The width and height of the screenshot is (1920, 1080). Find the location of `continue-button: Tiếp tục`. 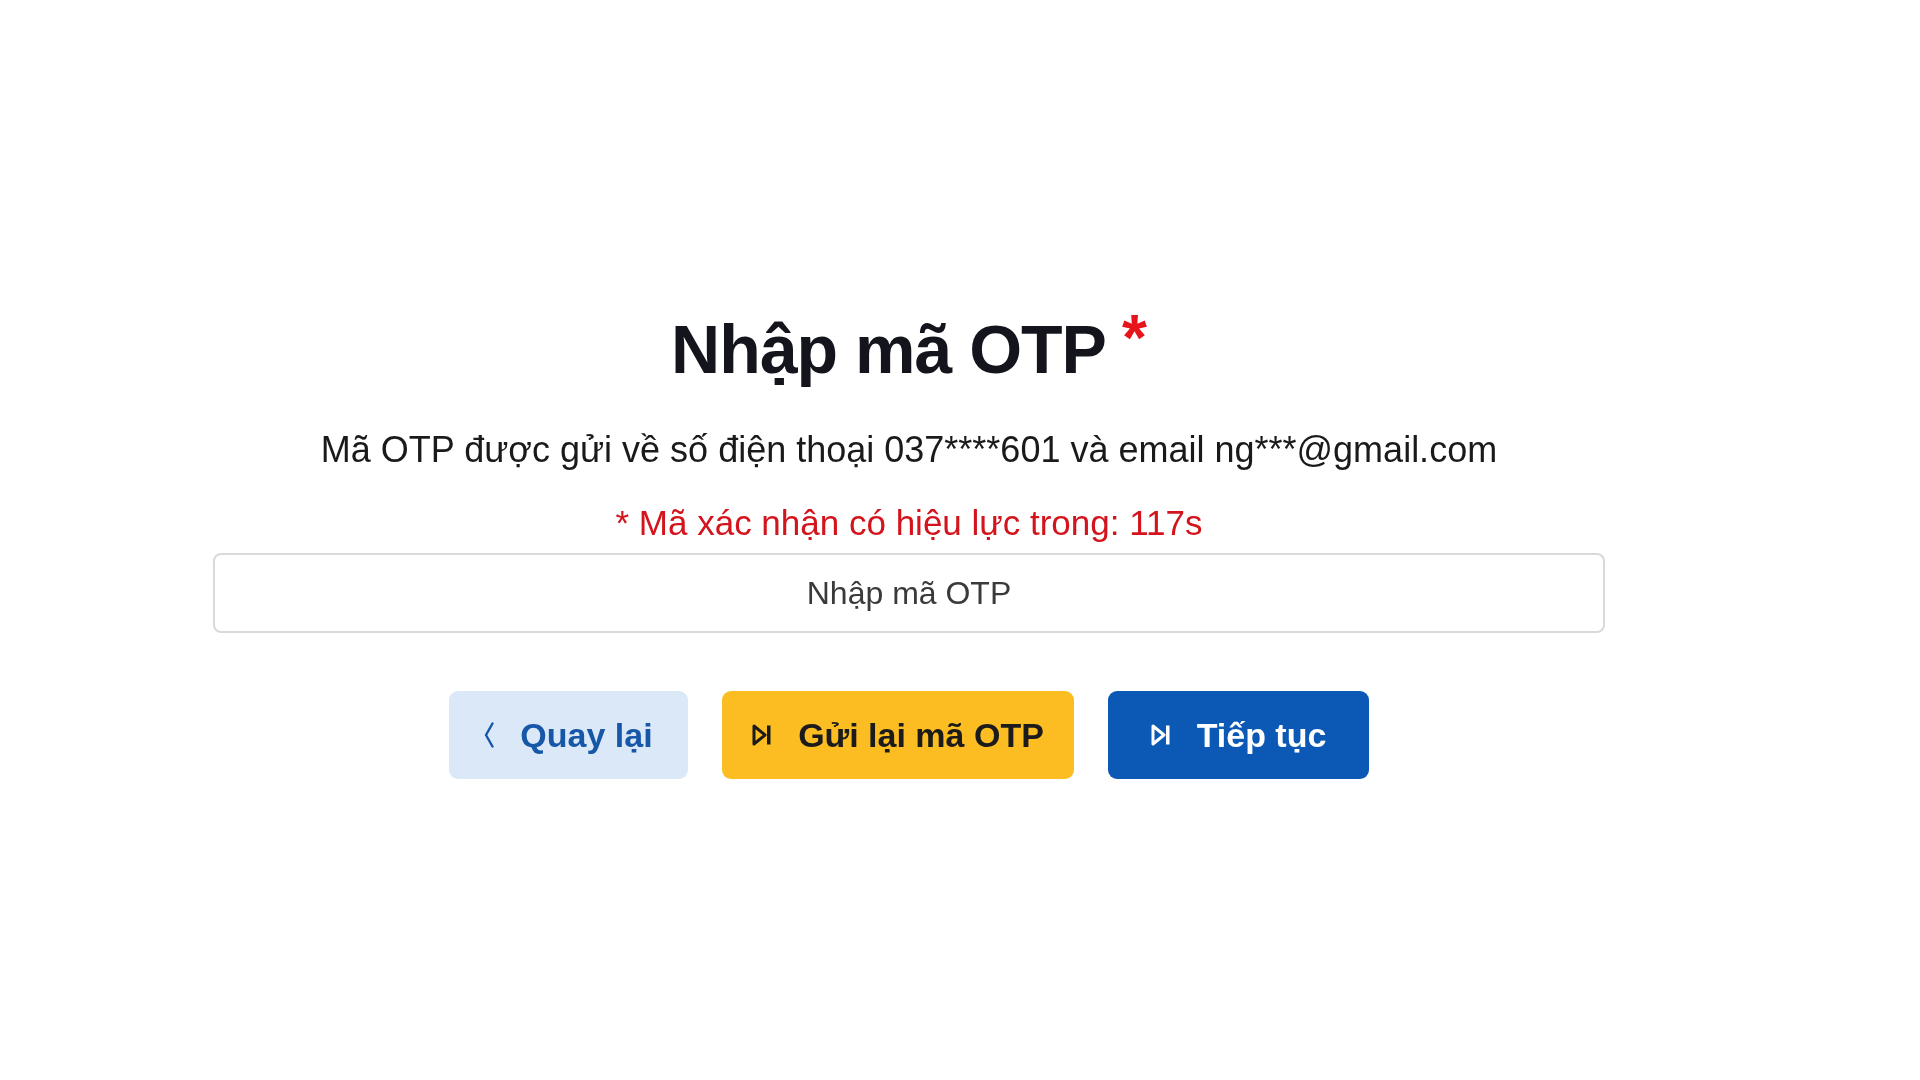

continue-button: Tiếp tục is located at coordinates (1238, 735).